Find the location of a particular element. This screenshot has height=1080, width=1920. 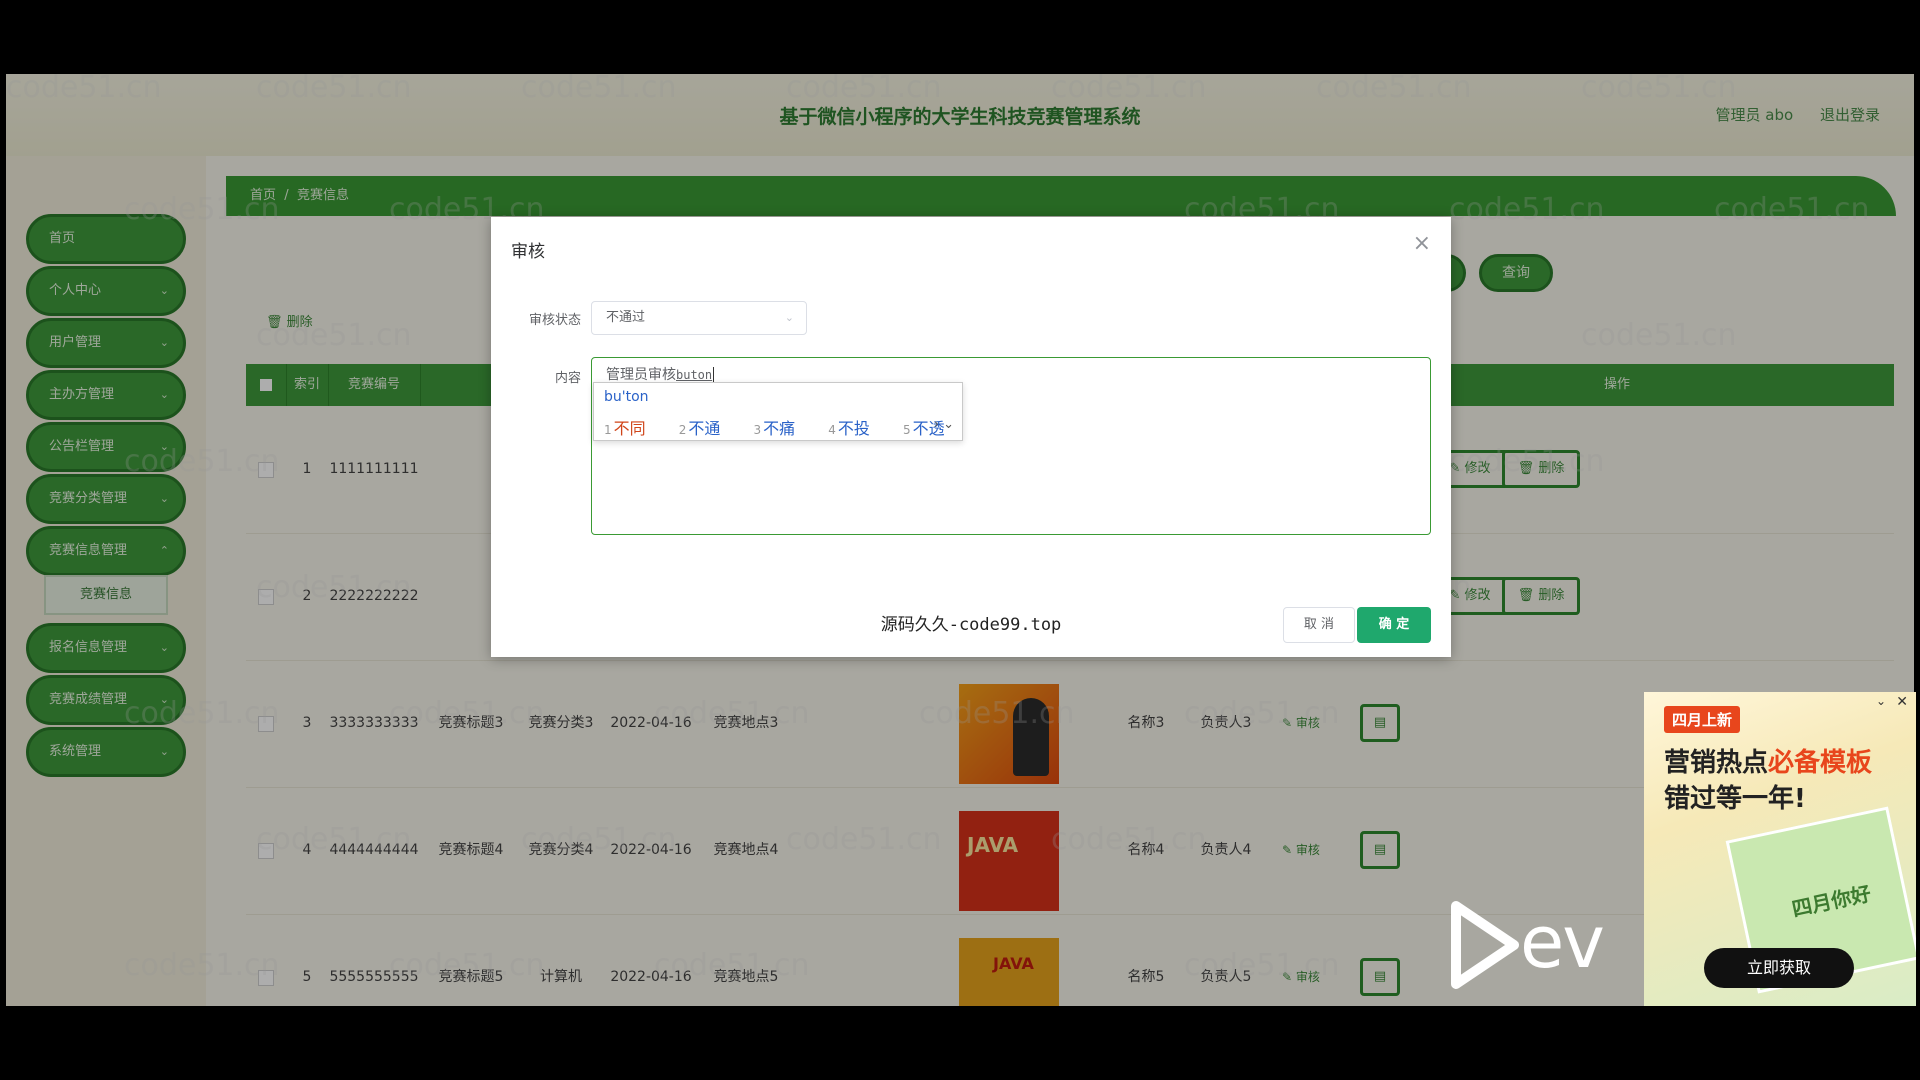

ad-tag: 四月上新 is located at coordinates (1702, 719).